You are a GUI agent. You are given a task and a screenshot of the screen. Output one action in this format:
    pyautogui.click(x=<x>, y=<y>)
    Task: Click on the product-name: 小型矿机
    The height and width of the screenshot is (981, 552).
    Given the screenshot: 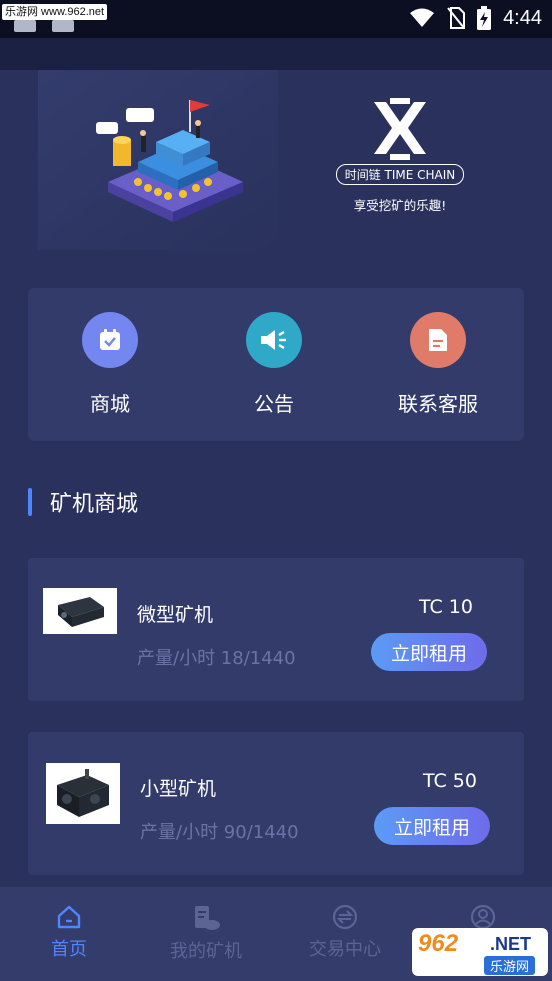 What is the action you would take?
    pyautogui.click(x=178, y=789)
    